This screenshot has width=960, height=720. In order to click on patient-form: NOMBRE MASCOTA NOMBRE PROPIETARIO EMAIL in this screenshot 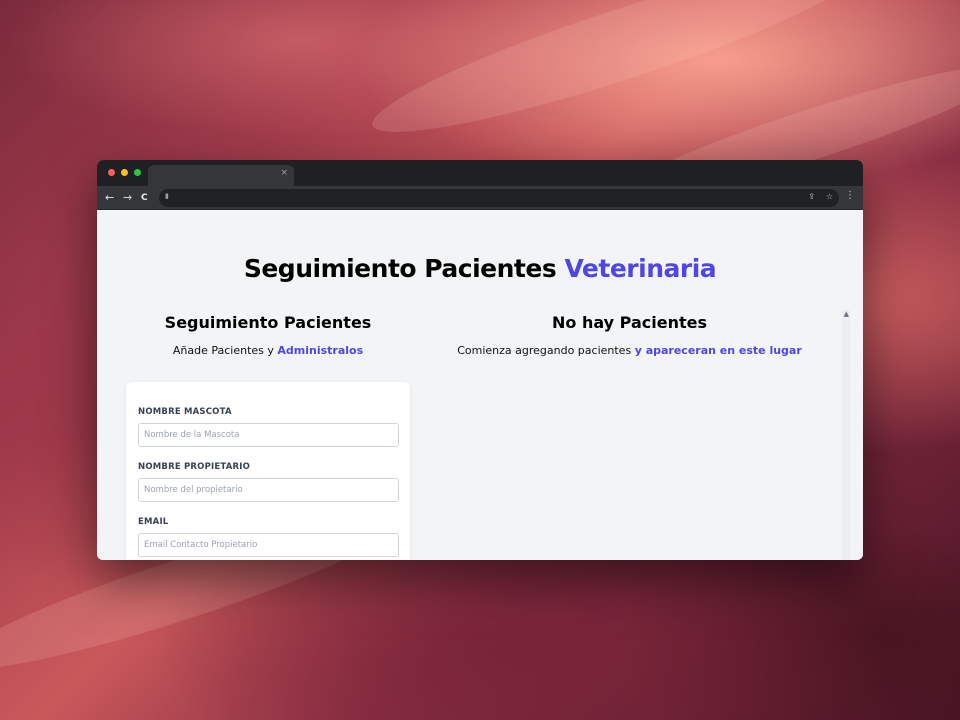, I will do `click(268, 471)`.